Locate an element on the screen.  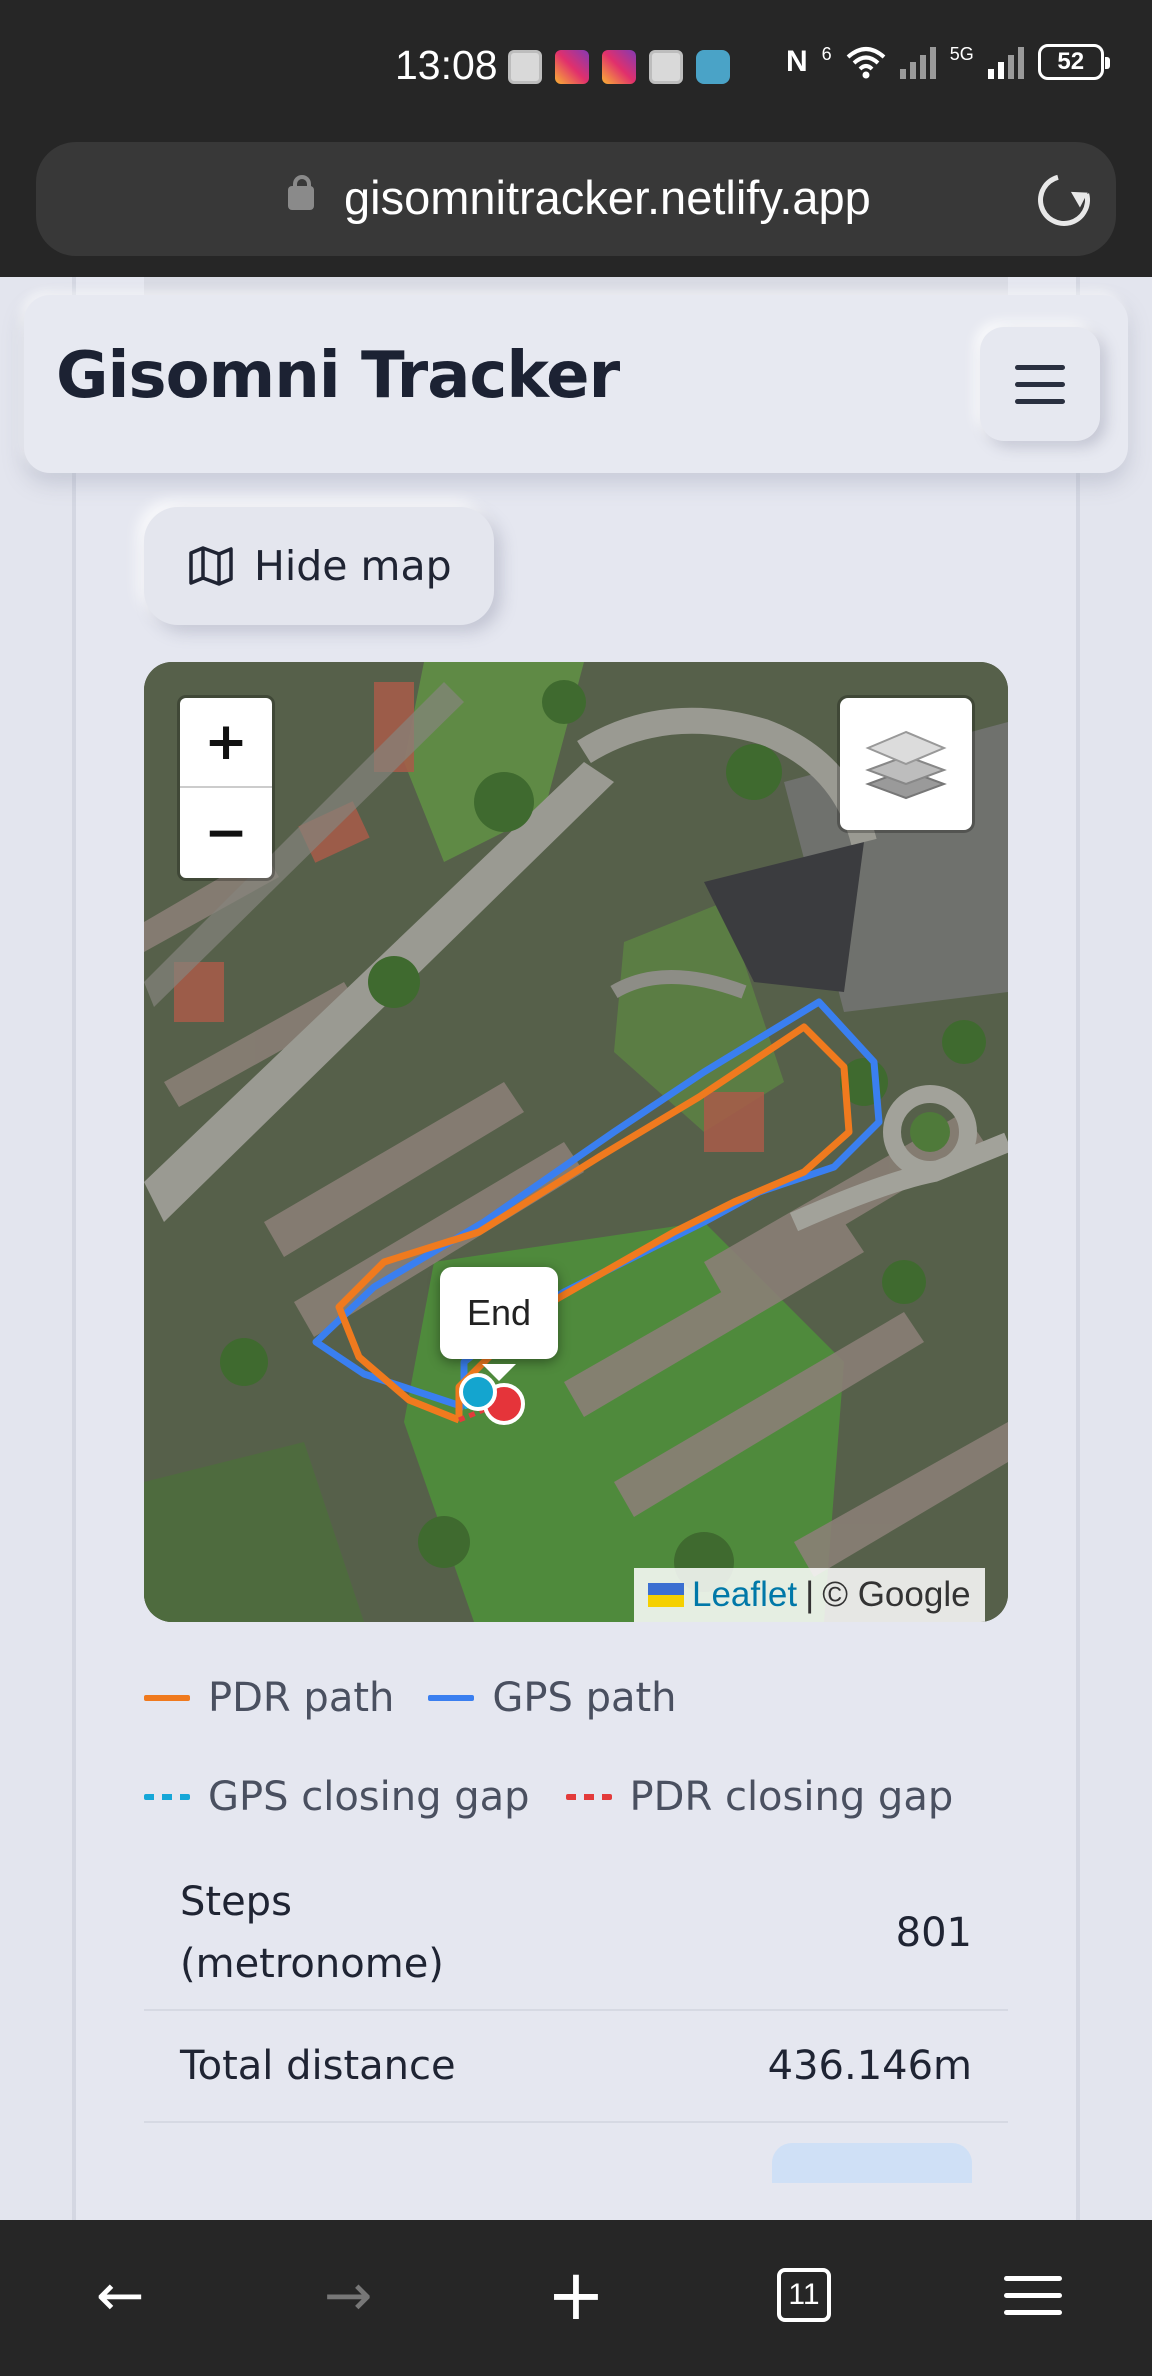
chat-icon is located at coordinates (713, 67).